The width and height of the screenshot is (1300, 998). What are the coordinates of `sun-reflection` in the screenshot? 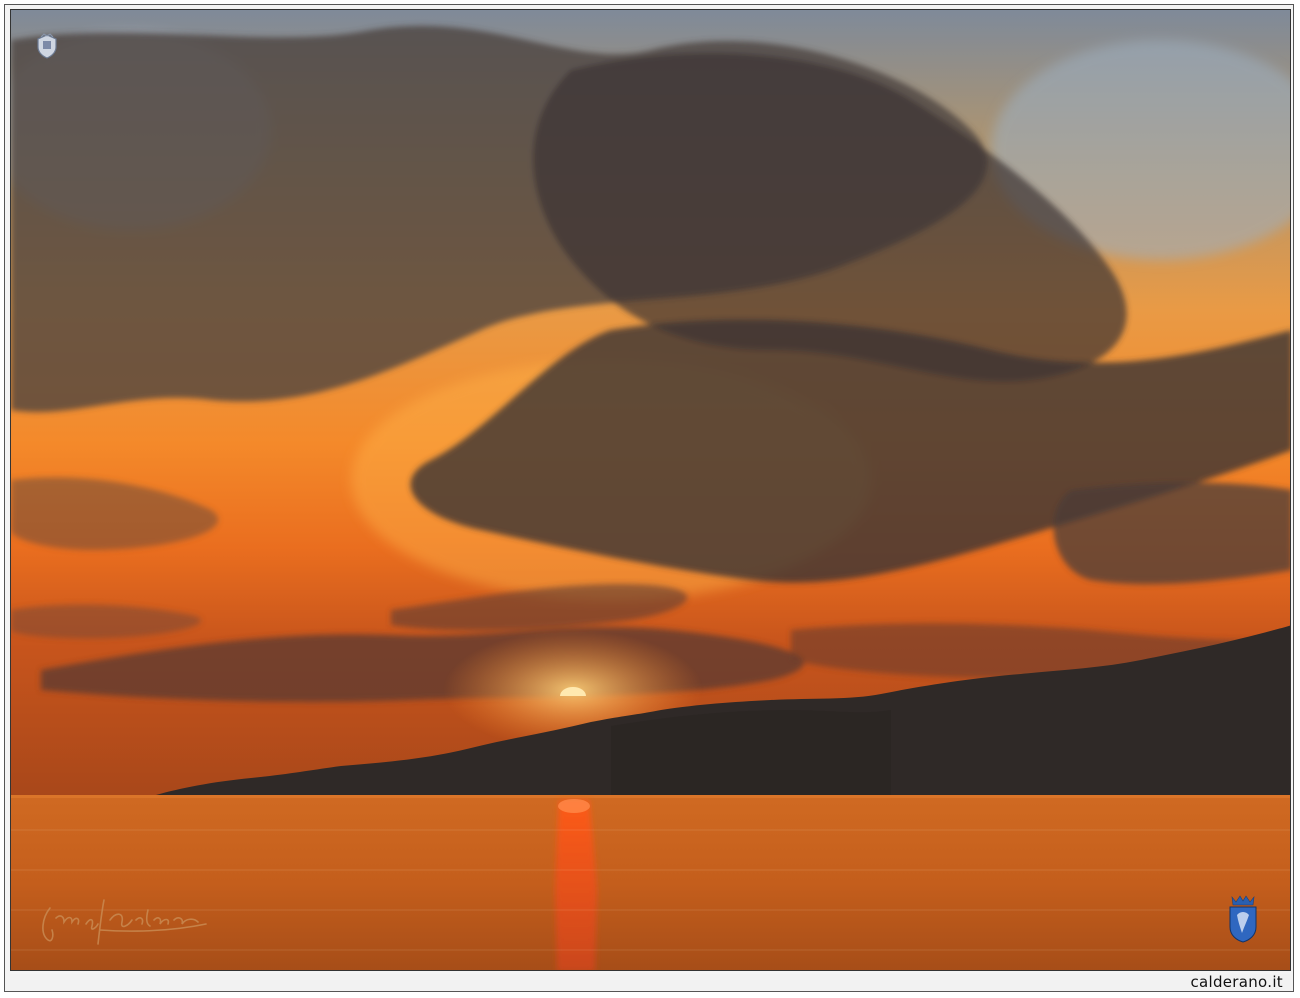 It's located at (576, 885).